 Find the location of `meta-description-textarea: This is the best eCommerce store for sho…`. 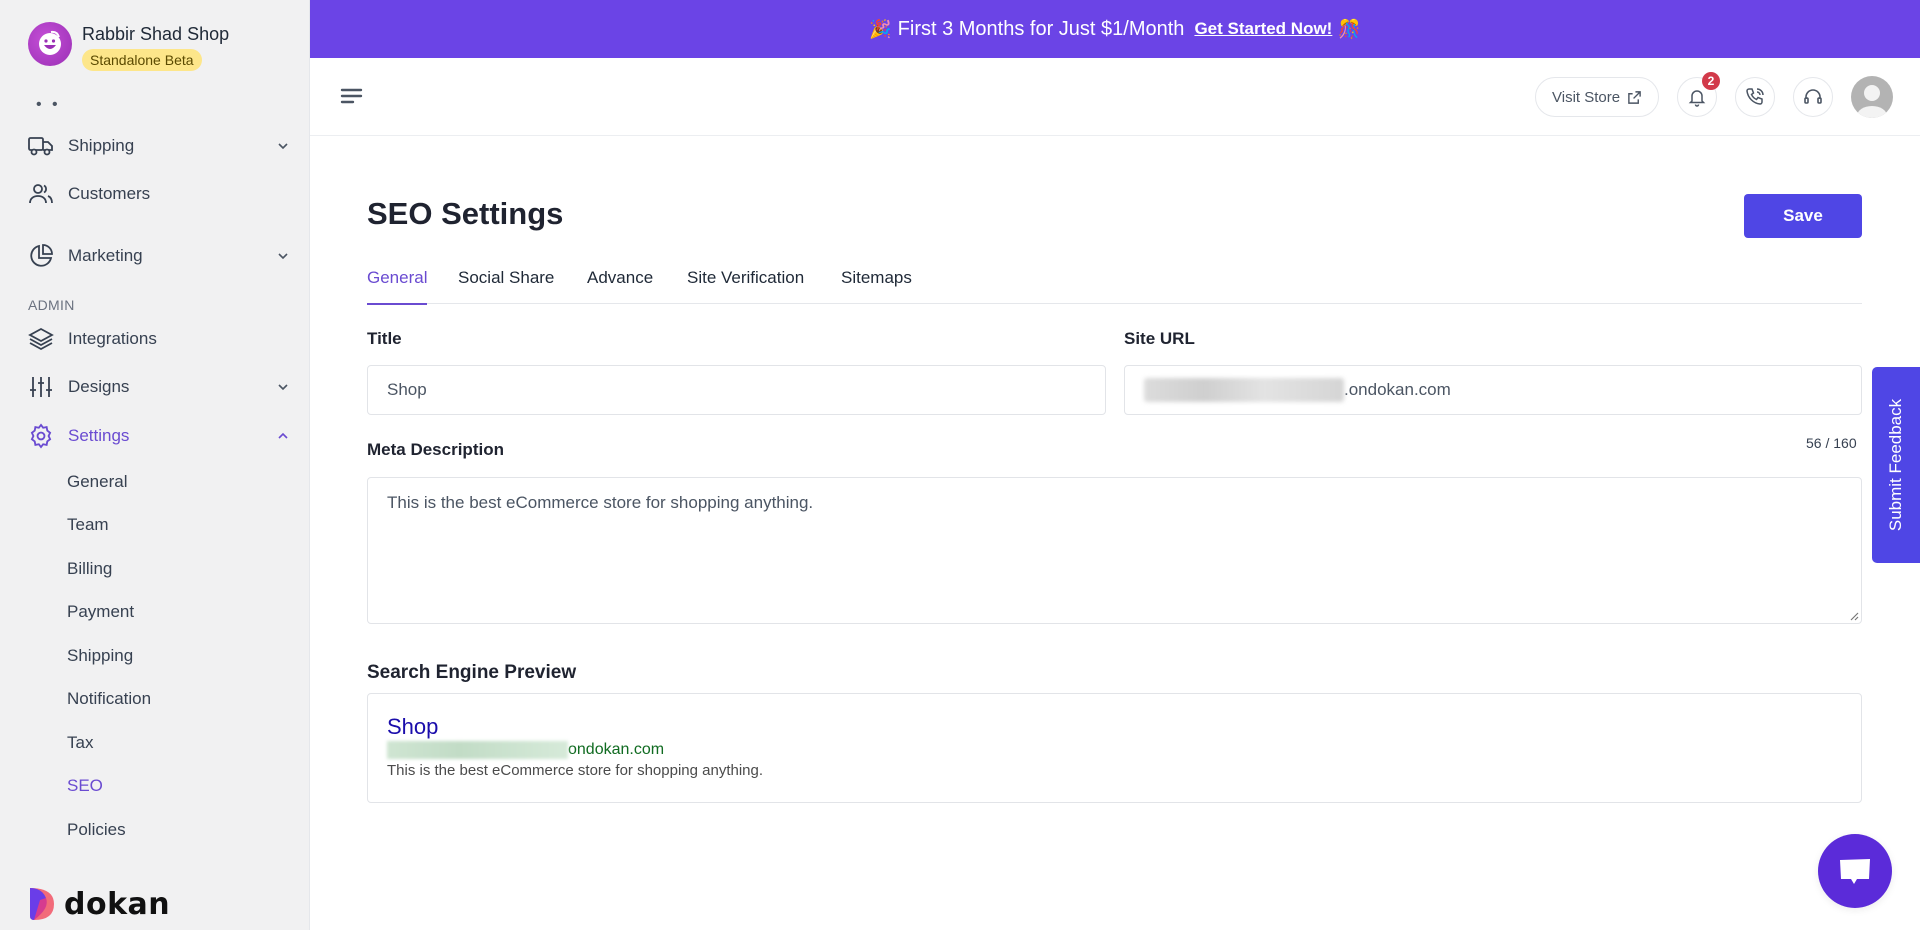

meta-description-textarea: This is the best eCommerce store for sho… is located at coordinates (1114, 550).